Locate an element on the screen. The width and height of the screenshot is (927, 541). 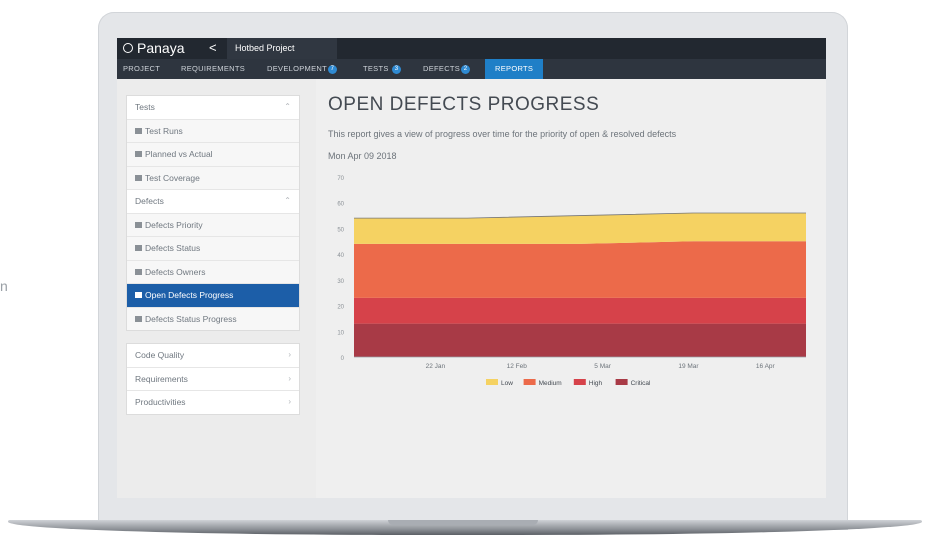
sidebar-item-label: Planned vs Actual is located at coordinates (179, 154).